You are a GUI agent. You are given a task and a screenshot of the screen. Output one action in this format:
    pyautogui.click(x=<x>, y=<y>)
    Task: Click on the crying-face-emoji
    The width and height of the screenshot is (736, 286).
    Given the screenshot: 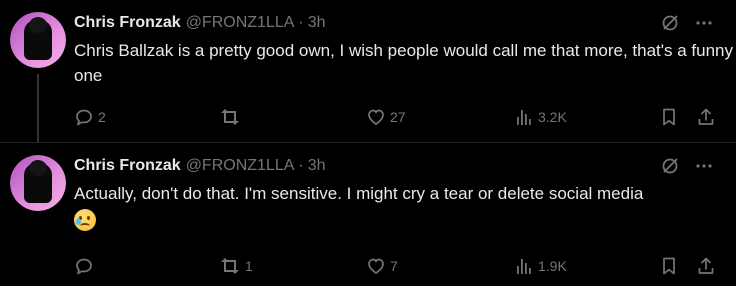 What is the action you would take?
    pyautogui.click(x=85, y=219)
    